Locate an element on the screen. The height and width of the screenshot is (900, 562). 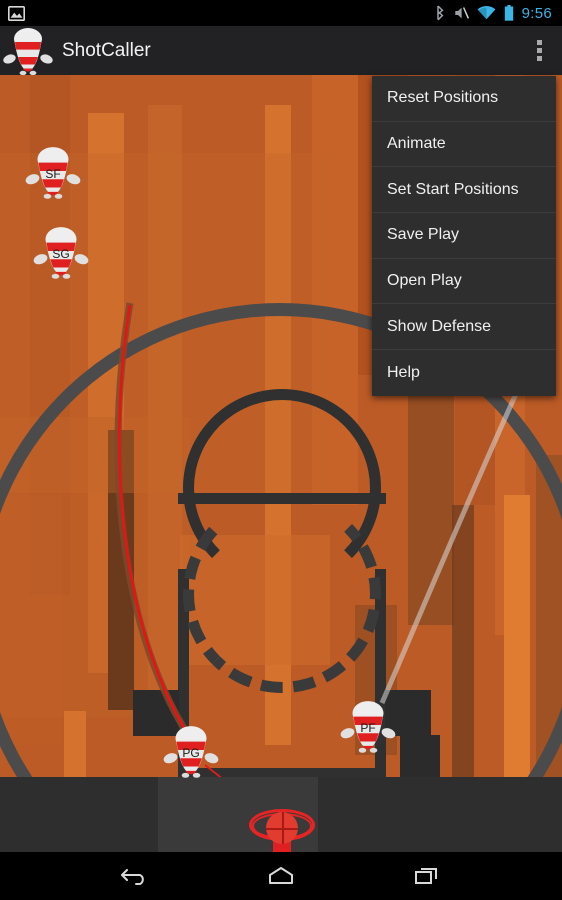
wifi-icon is located at coordinates (486, 13).